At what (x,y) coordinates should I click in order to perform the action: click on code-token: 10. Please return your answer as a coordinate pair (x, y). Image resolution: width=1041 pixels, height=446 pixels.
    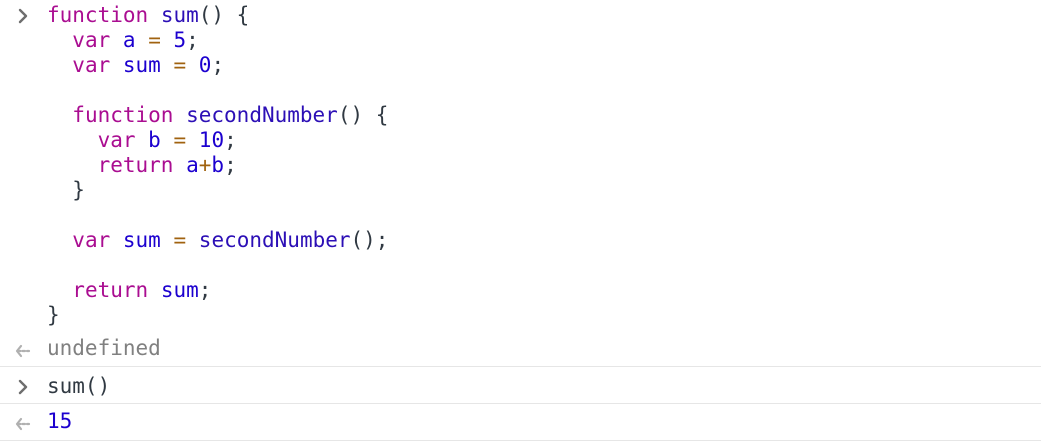
    Looking at the image, I should click on (211, 140).